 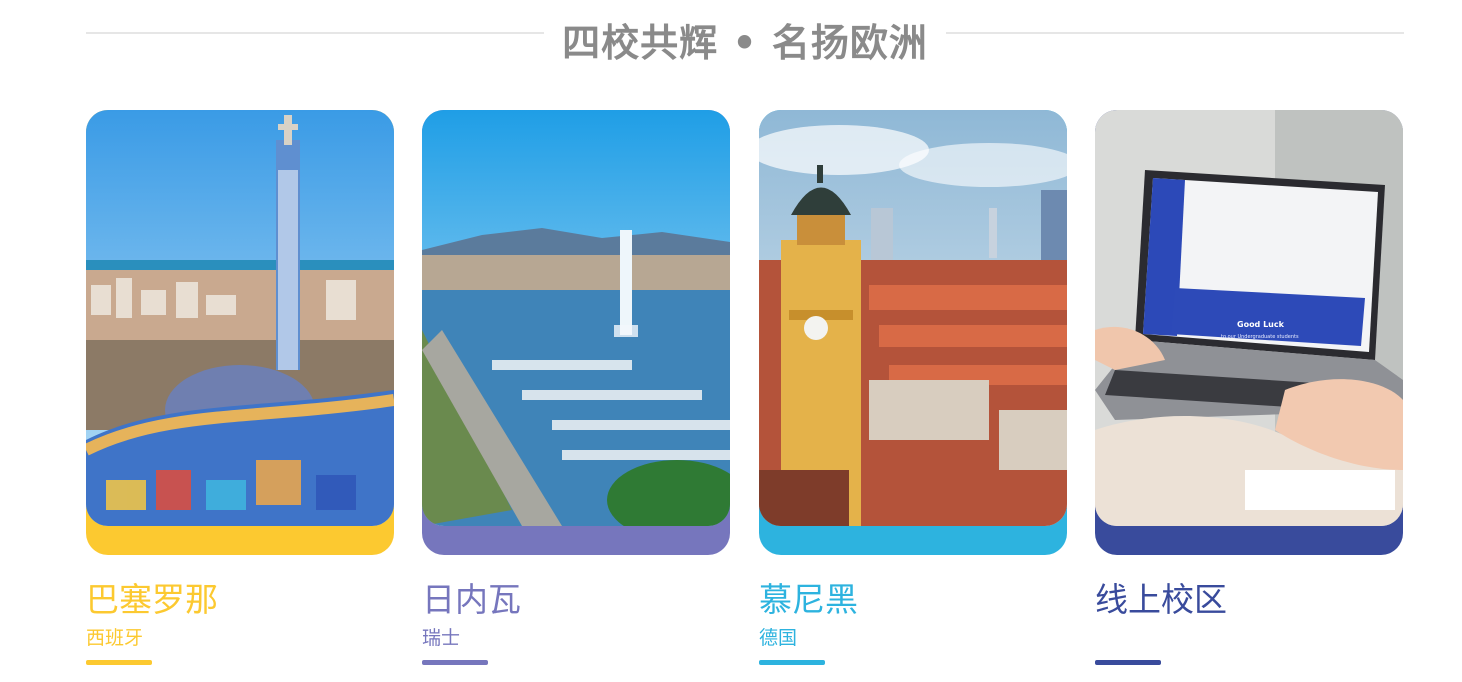 What do you see at coordinates (913, 318) in the screenshot?
I see `campus-photo-munich` at bounding box center [913, 318].